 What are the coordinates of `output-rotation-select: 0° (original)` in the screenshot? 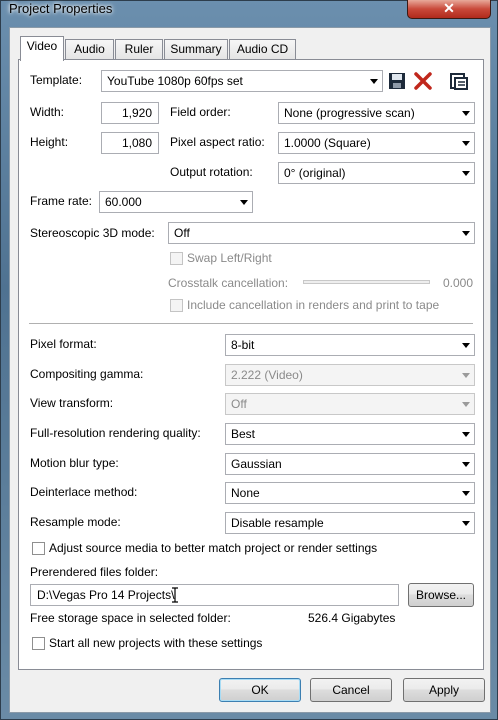 It's located at (376, 173).